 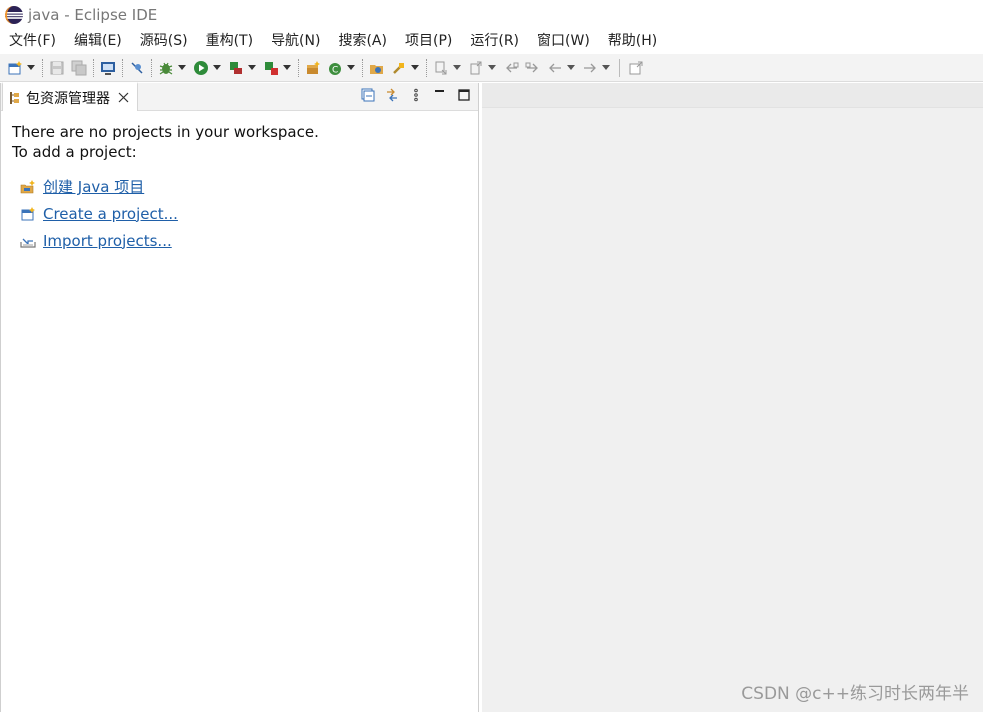 I want to click on menu-run: 运行(R), so click(x=494, y=41).